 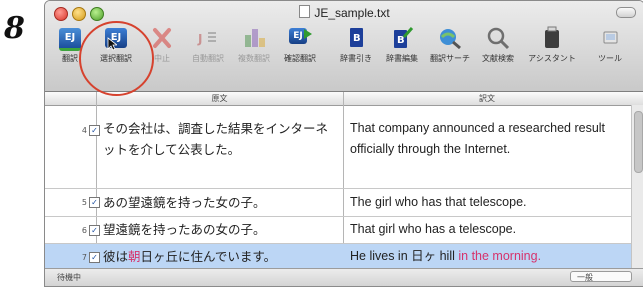 What do you see at coordinates (219, 98) in the screenshot?
I see `column-header-source: 原文` at bounding box center [219, 98].